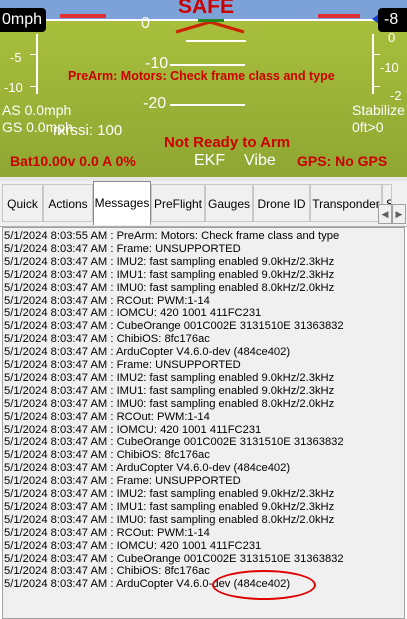 This screenshot has height=619, width=407. I want to click on altitude-scale-label: -10, so click(389, 67).